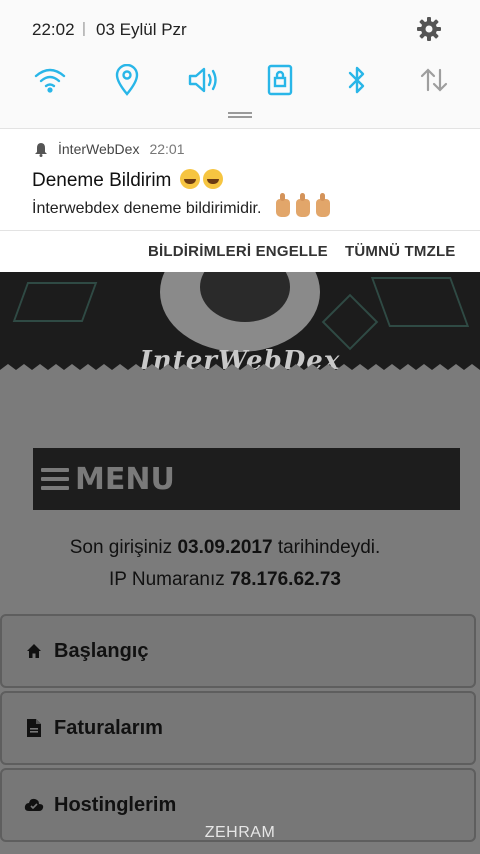 The height and width of the screenshot is (854, 480). Describe the element at coordinates (280, 80) in the screenshot. I see `screen-lock-icon` at that location.